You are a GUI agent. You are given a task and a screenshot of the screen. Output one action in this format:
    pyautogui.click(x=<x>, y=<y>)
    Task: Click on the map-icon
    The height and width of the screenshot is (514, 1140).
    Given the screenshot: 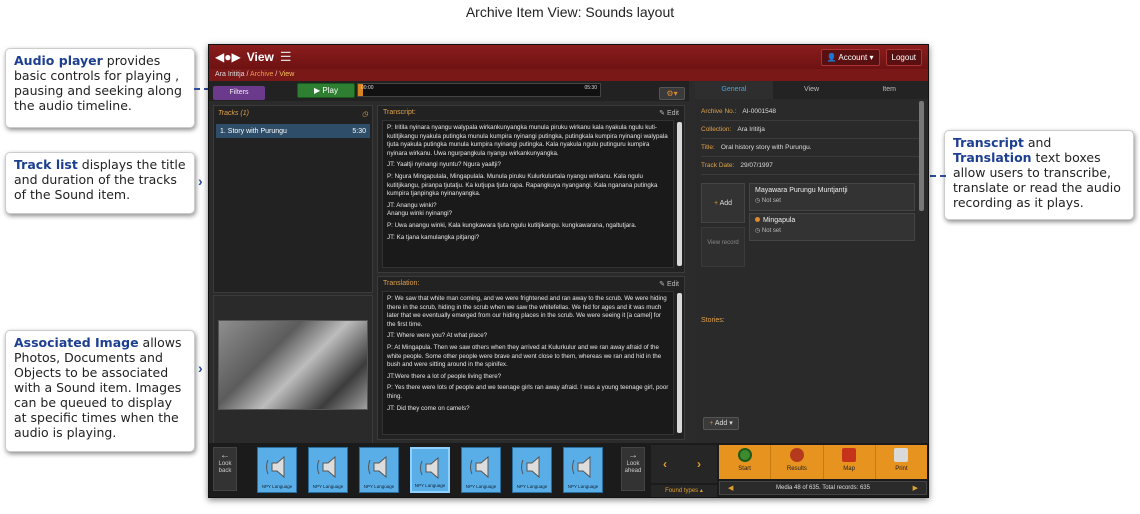 What is the action you would take?
    pyautogui.click(x=849, y=455)
    